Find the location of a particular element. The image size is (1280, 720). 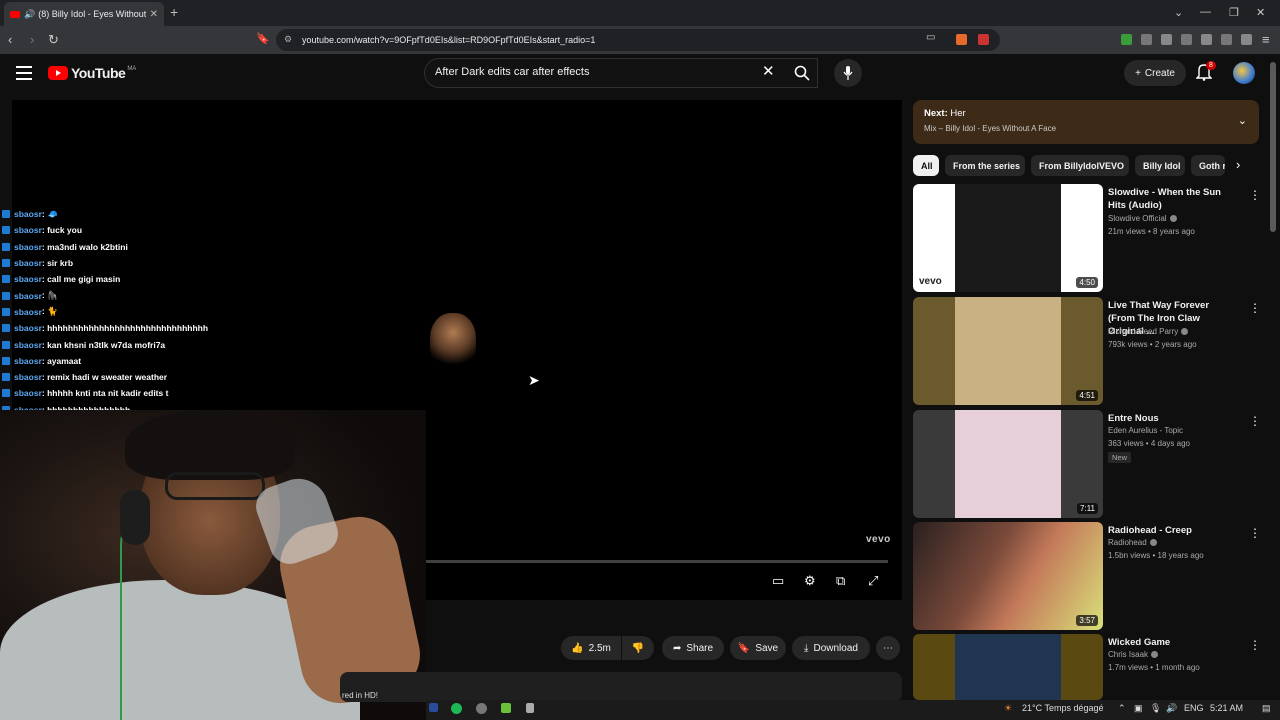

clear-search-icon: ✕ is located at coordinates (768, 71).